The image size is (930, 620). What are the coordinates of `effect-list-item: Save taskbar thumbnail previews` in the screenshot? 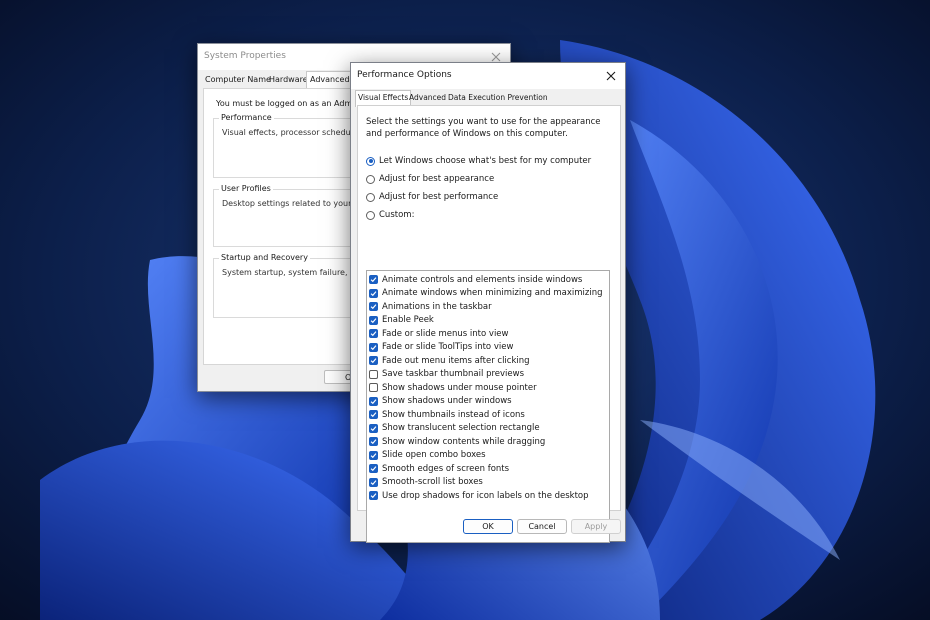 It's located at (488, 375).